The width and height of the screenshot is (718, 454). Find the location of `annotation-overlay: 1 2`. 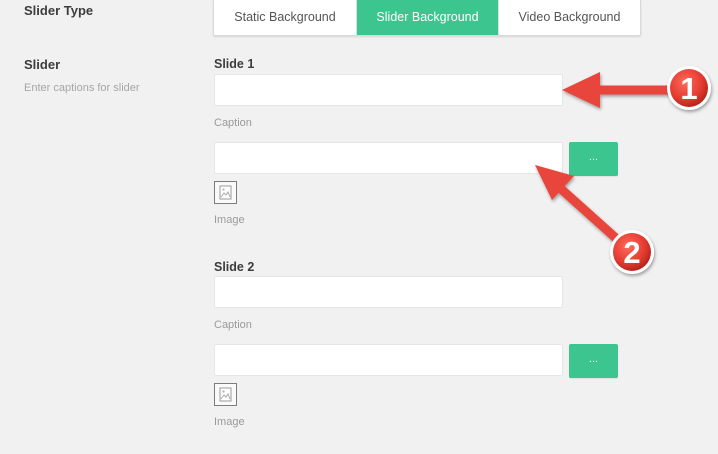

annotation-overlay: 1 2 is located at coordinates (623, 170).